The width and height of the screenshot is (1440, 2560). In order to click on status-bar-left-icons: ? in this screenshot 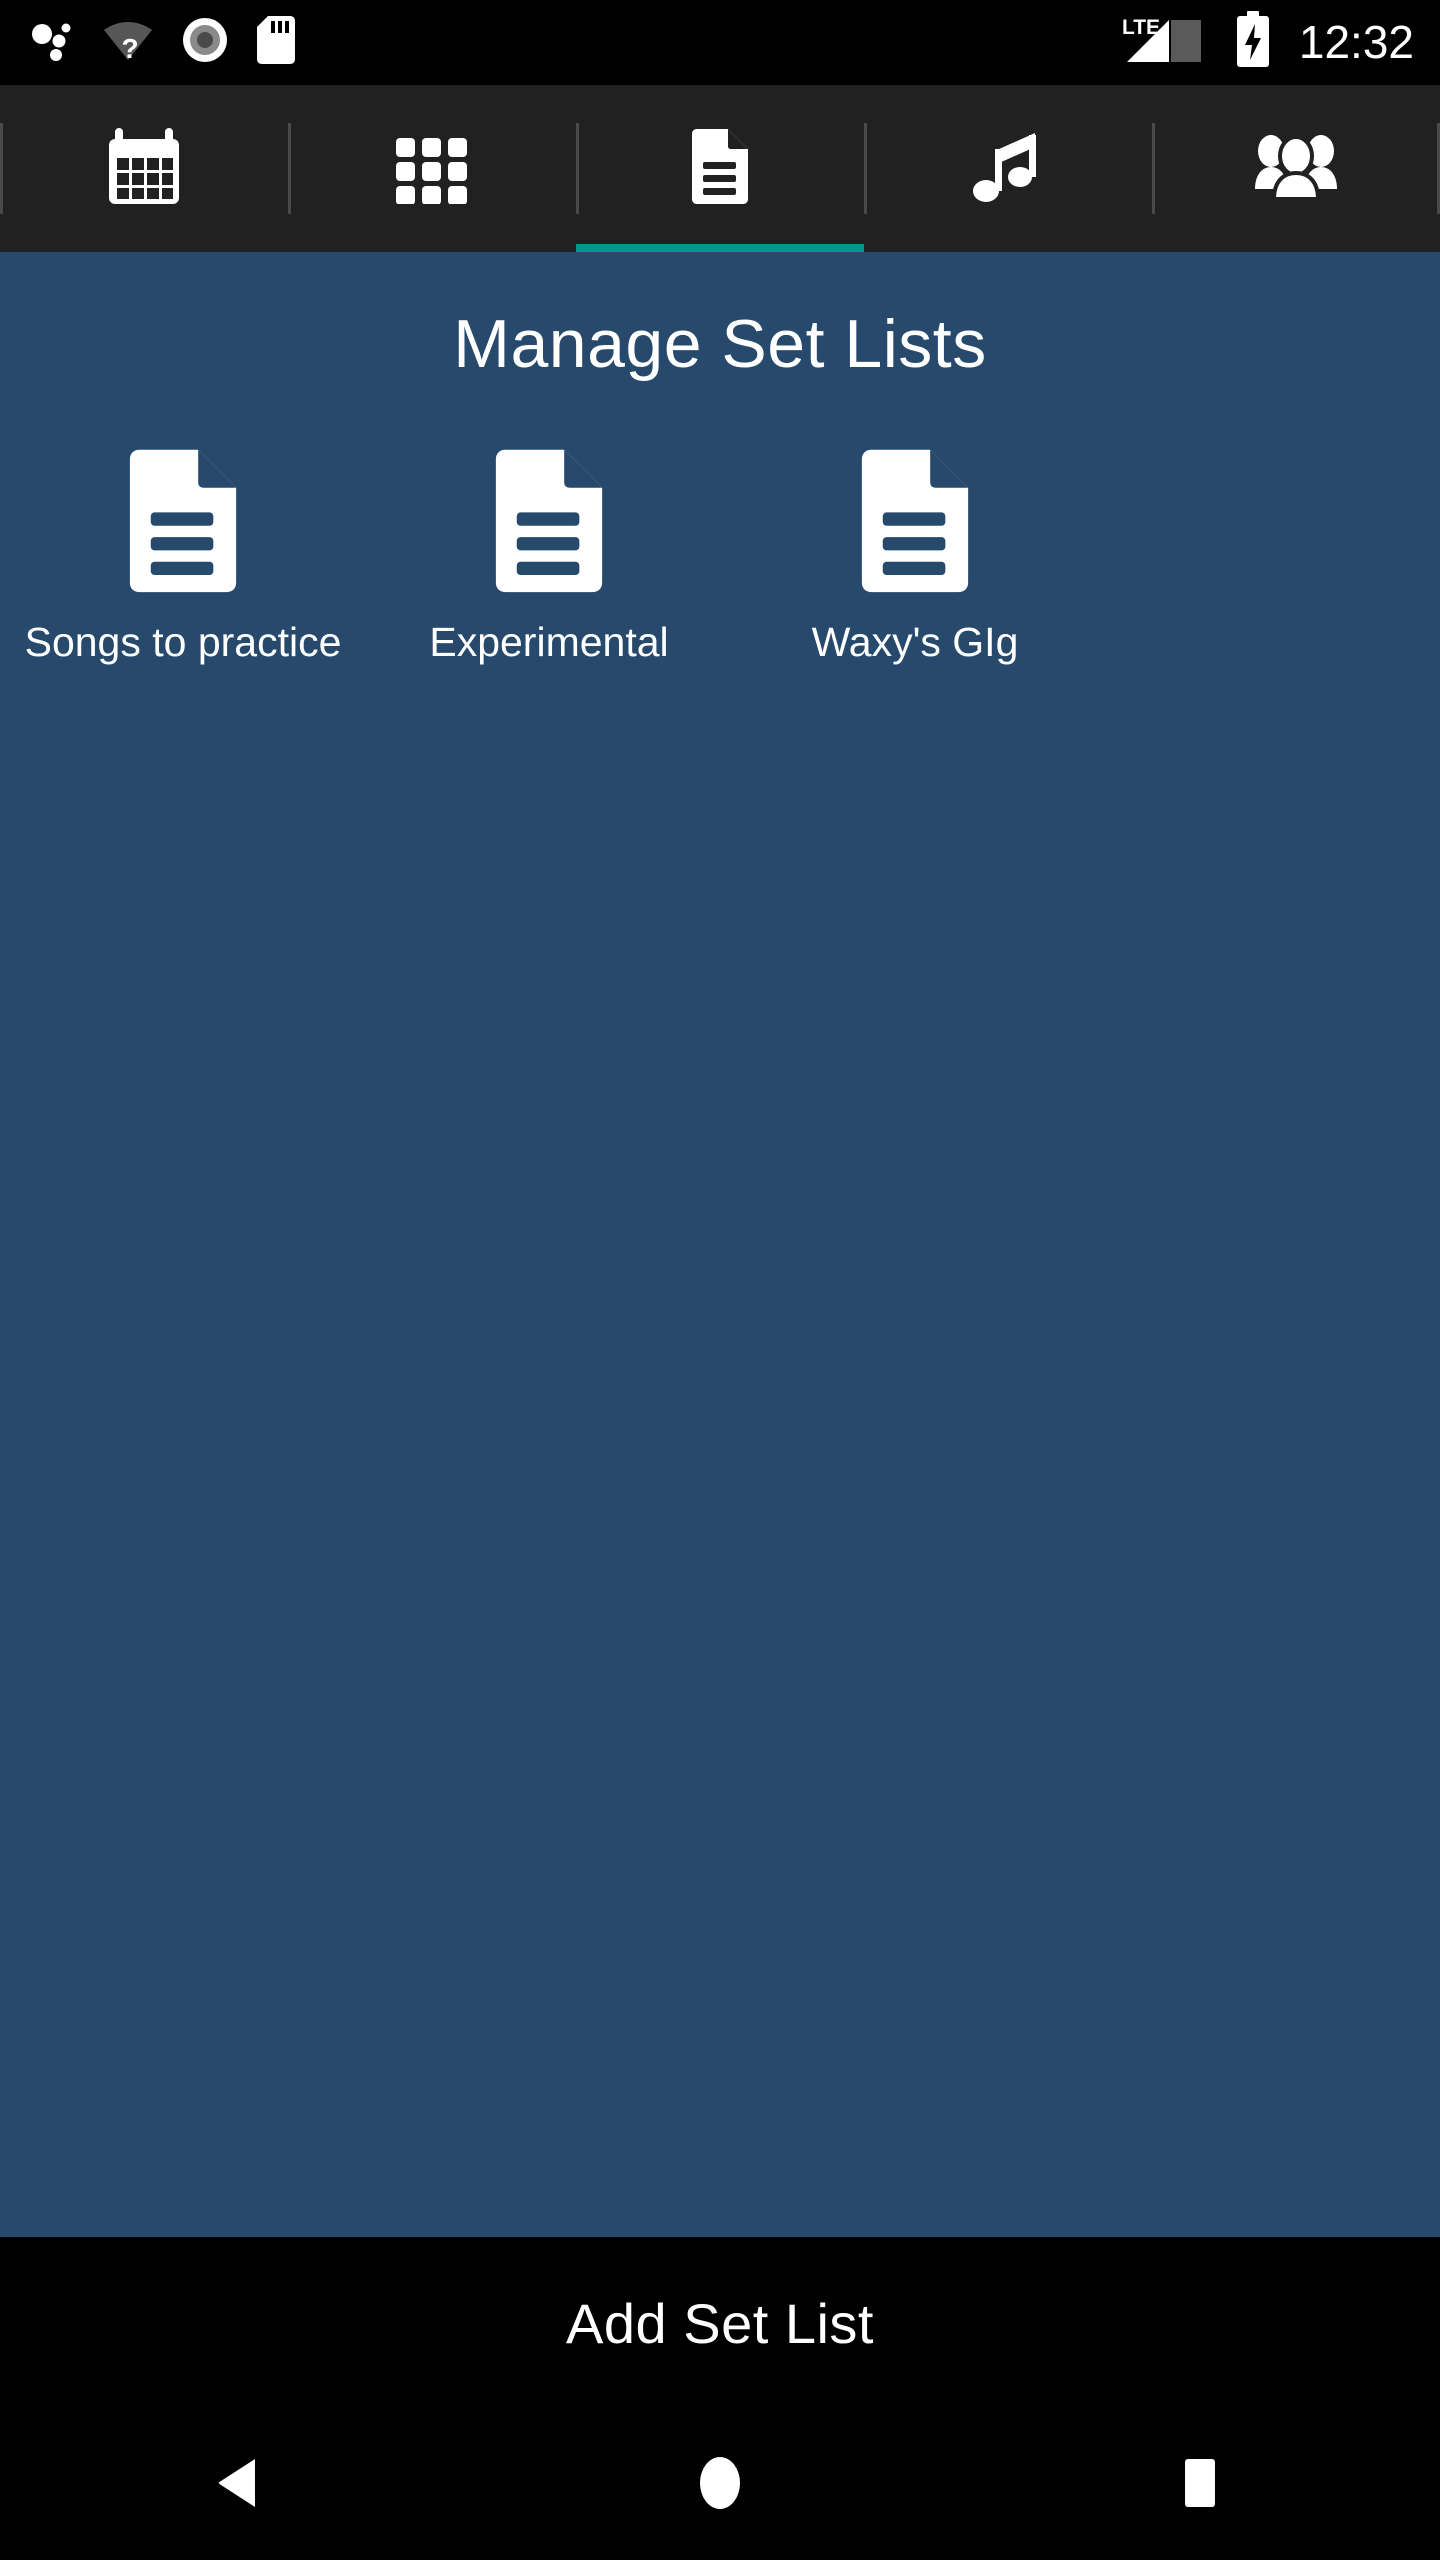, I will do `click(162, 42)`.